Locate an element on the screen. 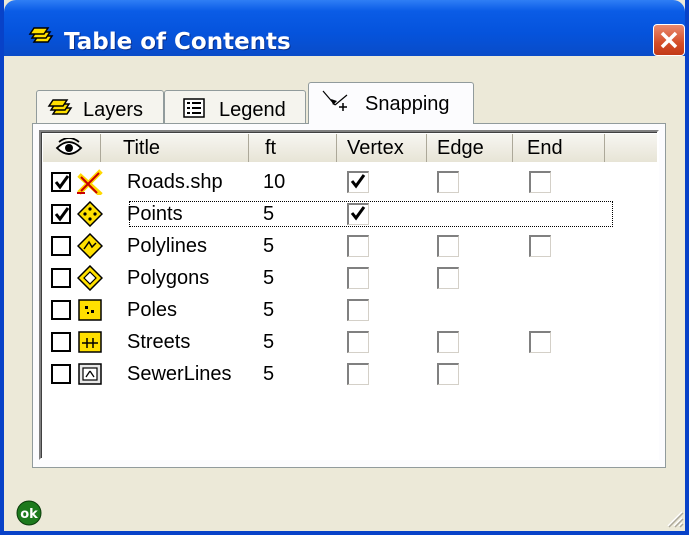  layer-row: Roads.shp 10 is located at coordinates (341, 182).